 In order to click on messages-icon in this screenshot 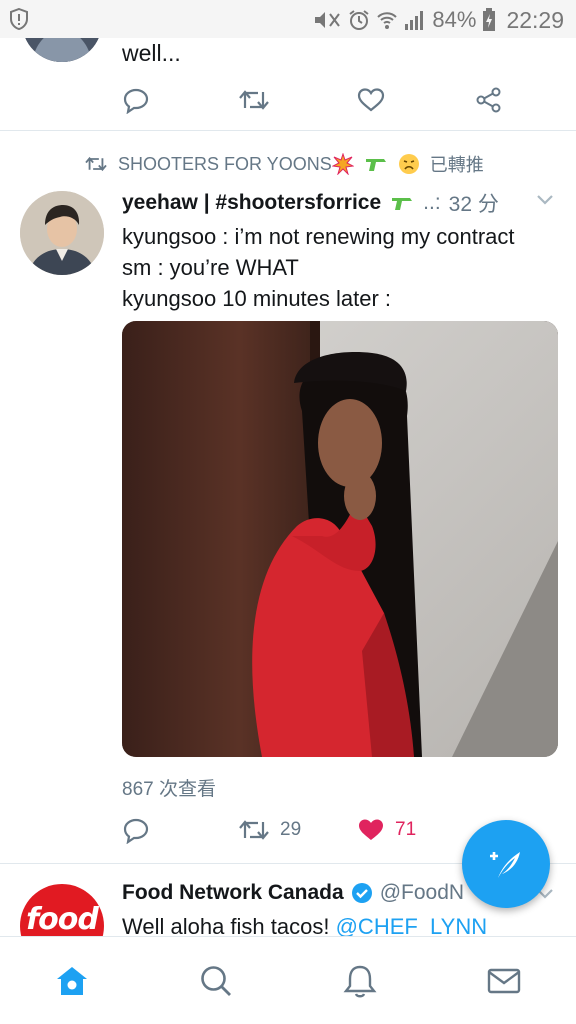, I will do `click(504, 981)`.